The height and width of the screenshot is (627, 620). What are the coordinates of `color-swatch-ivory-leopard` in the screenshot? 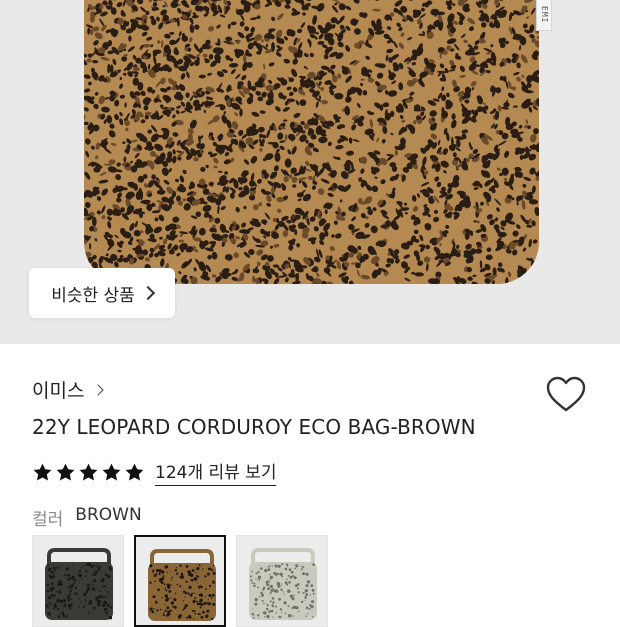 It's located at (282, 581).